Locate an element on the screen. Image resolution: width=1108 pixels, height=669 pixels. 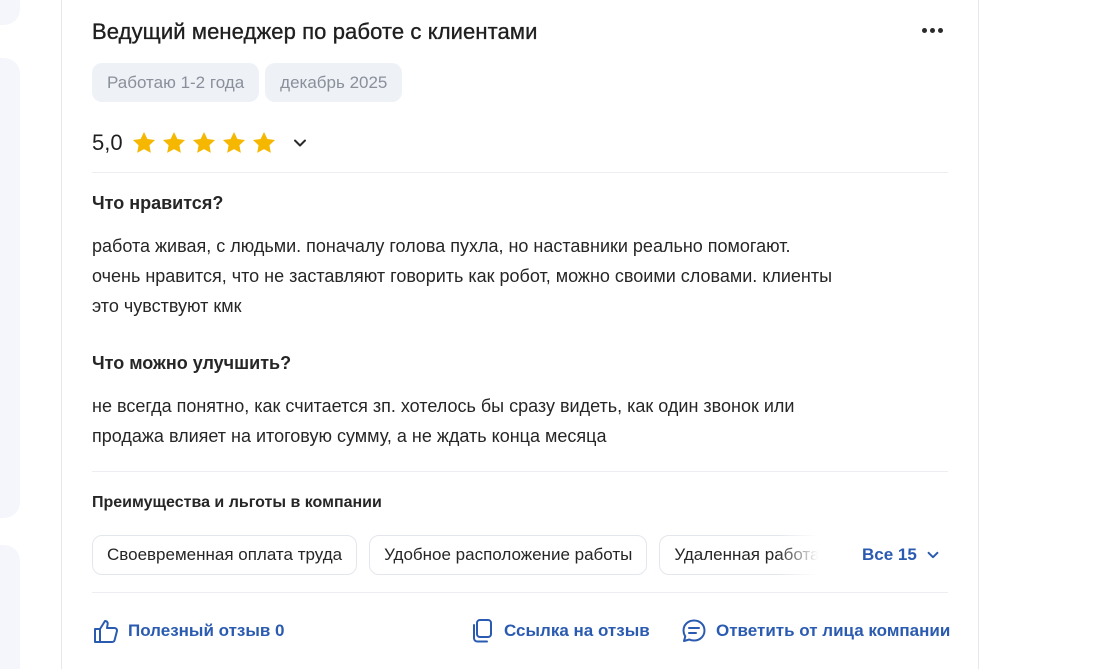
show-all-benefits-button: Все 15 is located at coordinates (901, 555).